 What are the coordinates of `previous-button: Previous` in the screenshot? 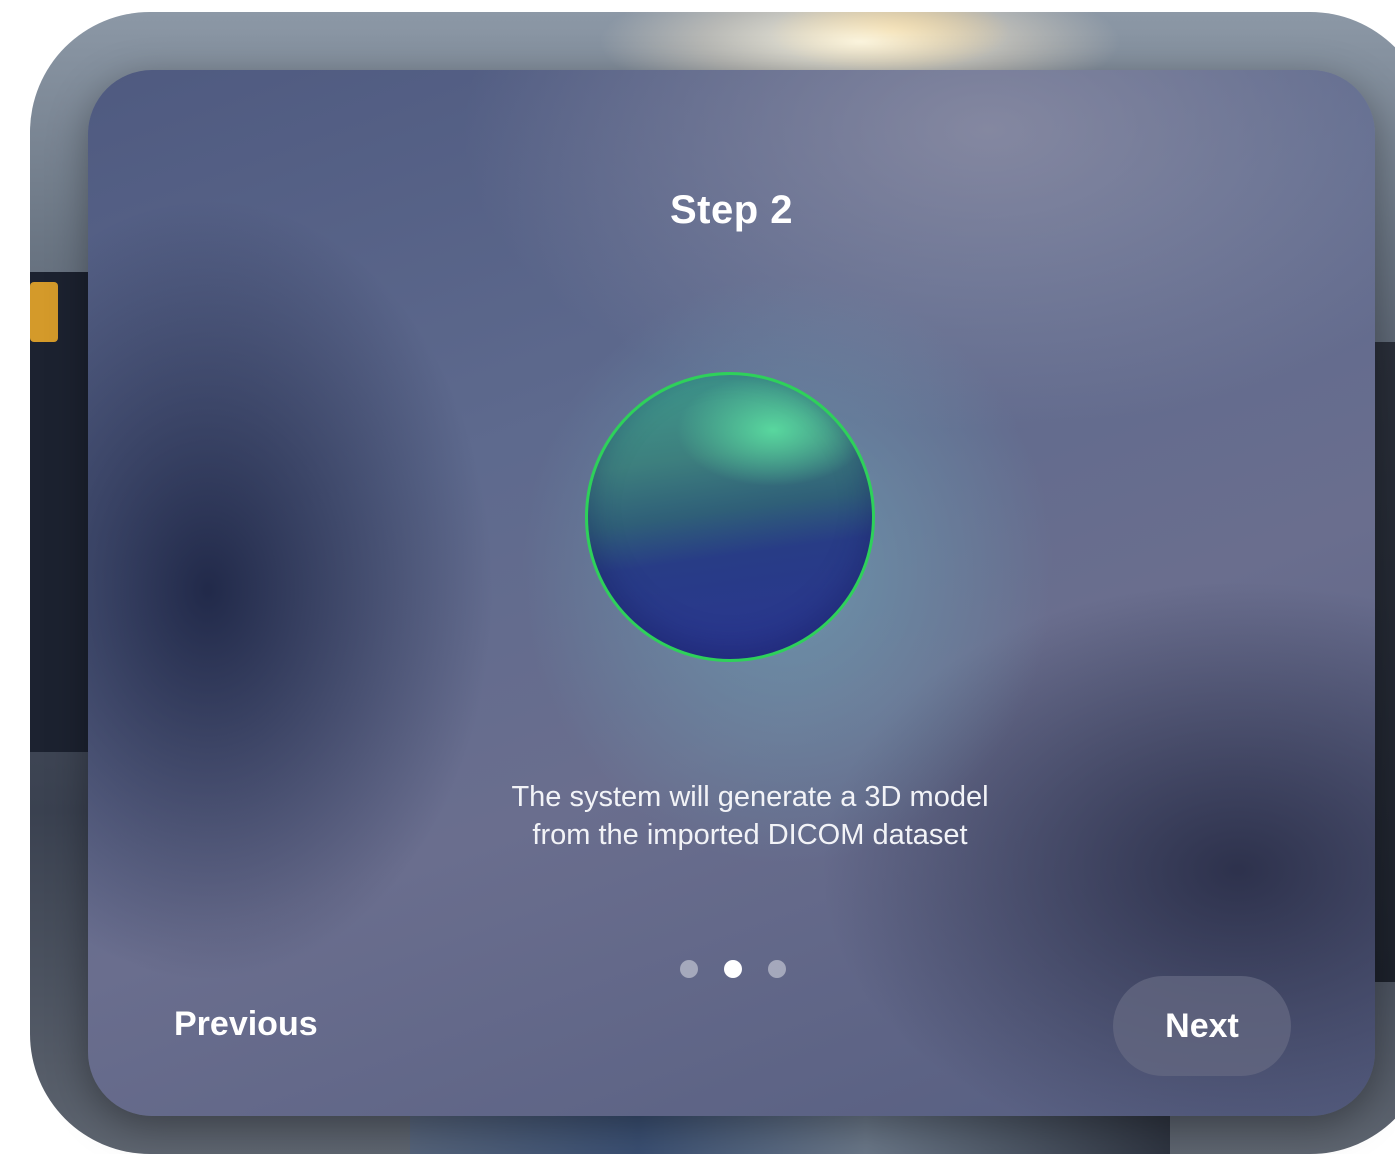 It's located at (246, 1024).